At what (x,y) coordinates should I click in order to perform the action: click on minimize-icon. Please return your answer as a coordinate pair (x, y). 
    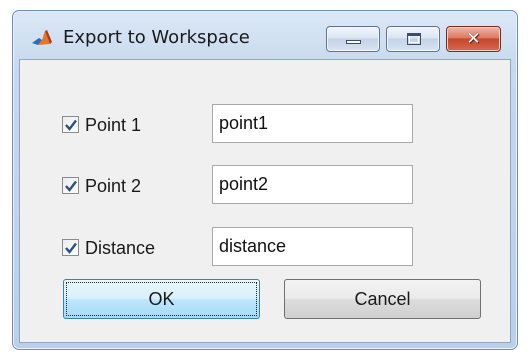
    Looking at the image, I should click on (353, 42).